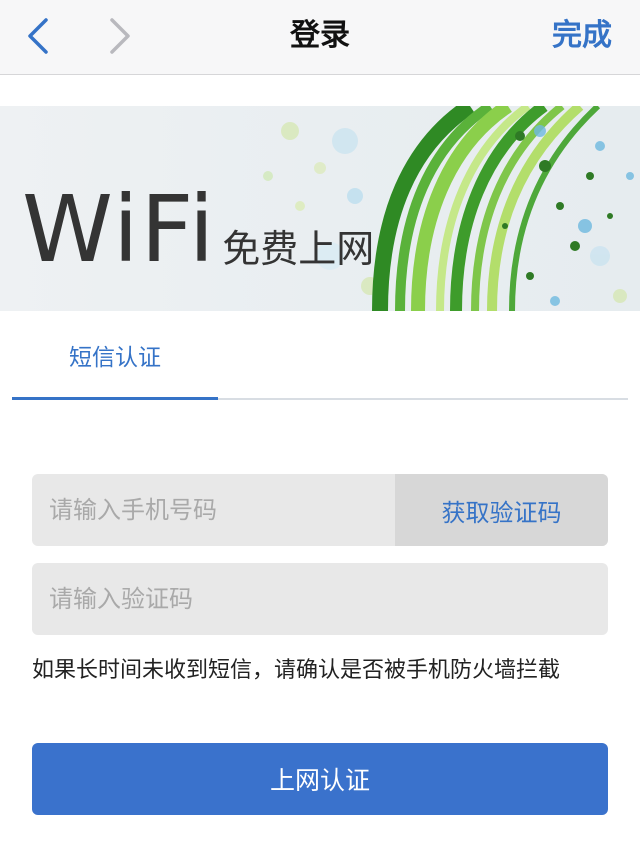 The height and width of the screenshot is (847, 640). Describe the element at coordinates (119, 229) in the screenshot. I see `banner-wifi-text: WiFi` at that location.